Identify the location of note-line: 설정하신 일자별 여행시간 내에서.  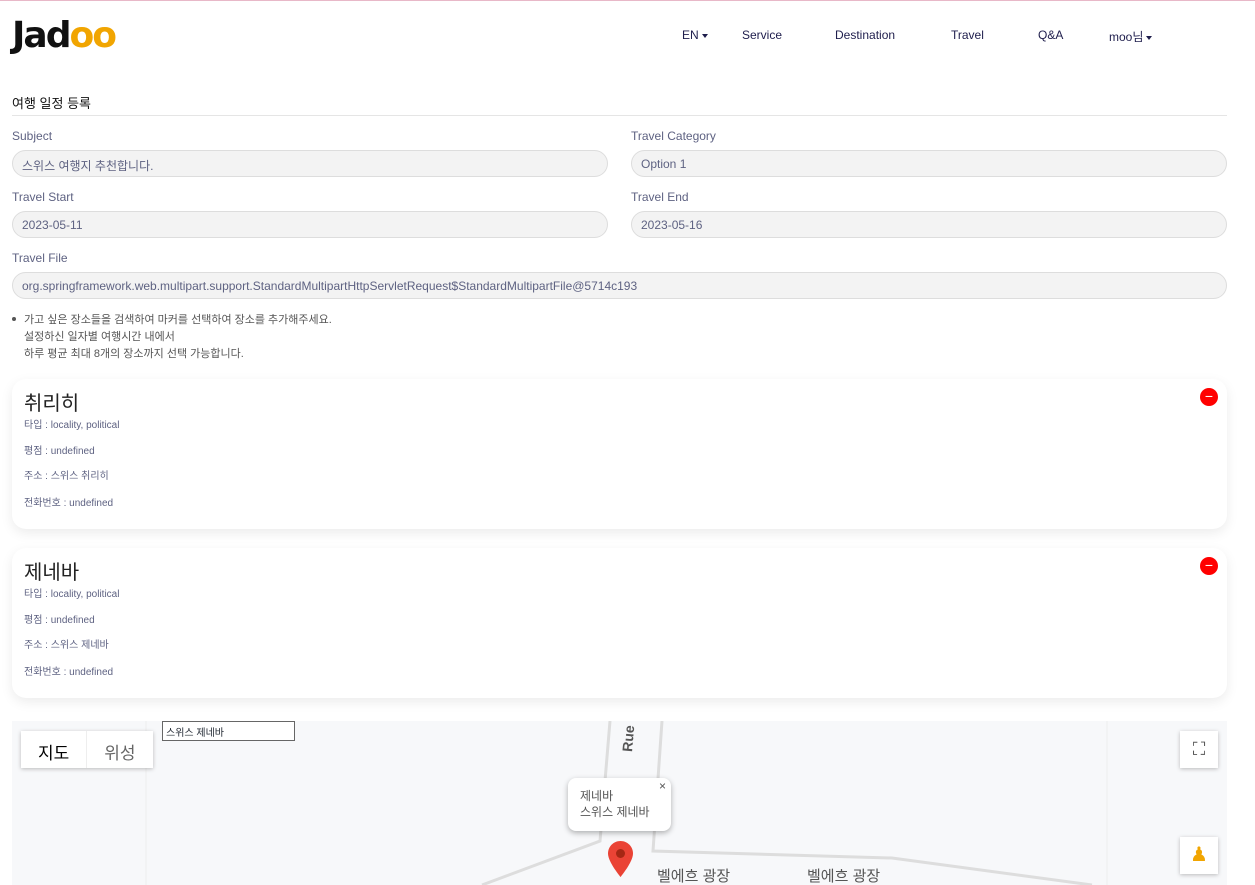
(99, 337).